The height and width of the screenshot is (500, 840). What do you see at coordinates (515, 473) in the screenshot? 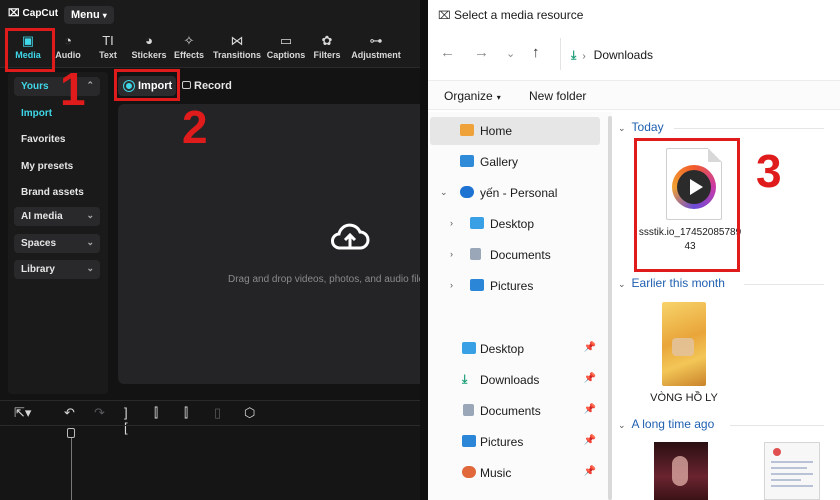
I see `quick-access-music: Music 📌` at bounding box center [515, 473].